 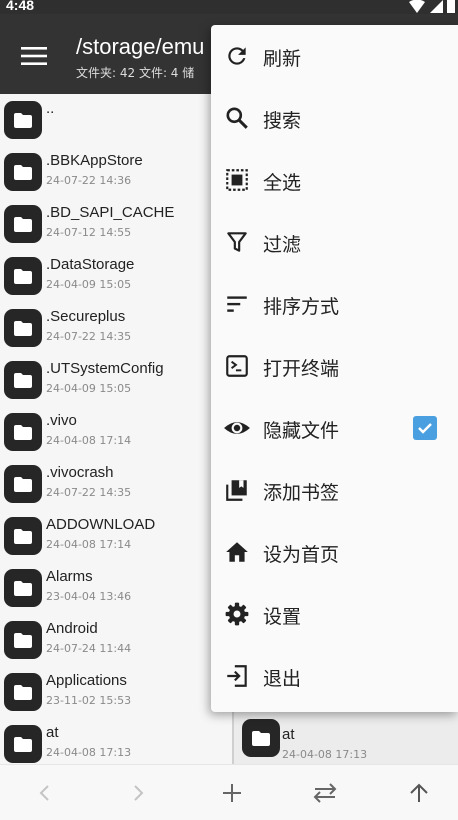 I want to click on filter-icon, so click(x=237, y=242).